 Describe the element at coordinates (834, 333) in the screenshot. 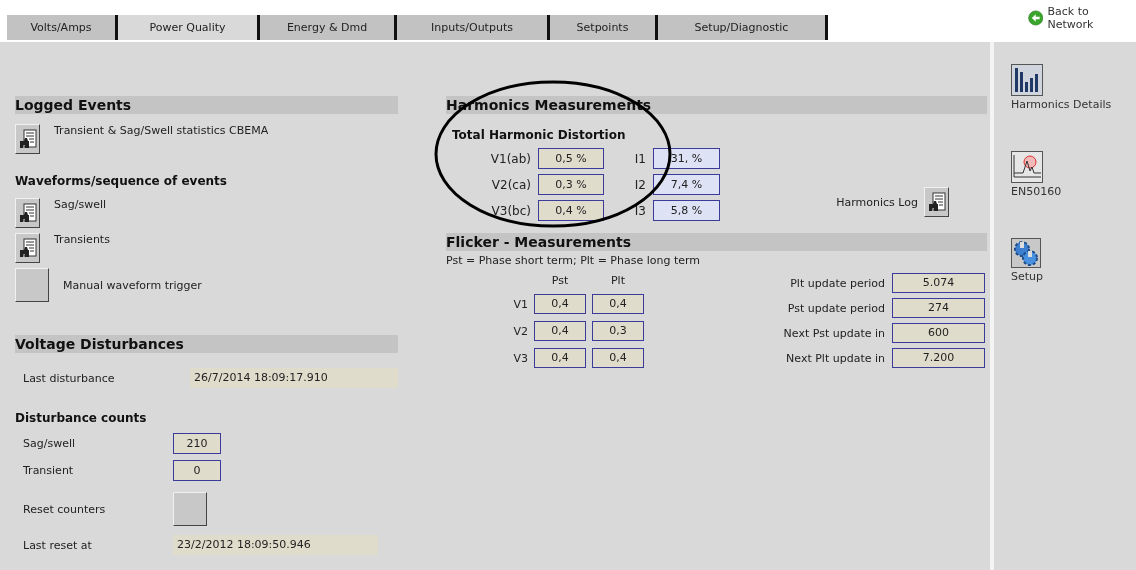

I see `field-label: Next Pst update in` at that location.